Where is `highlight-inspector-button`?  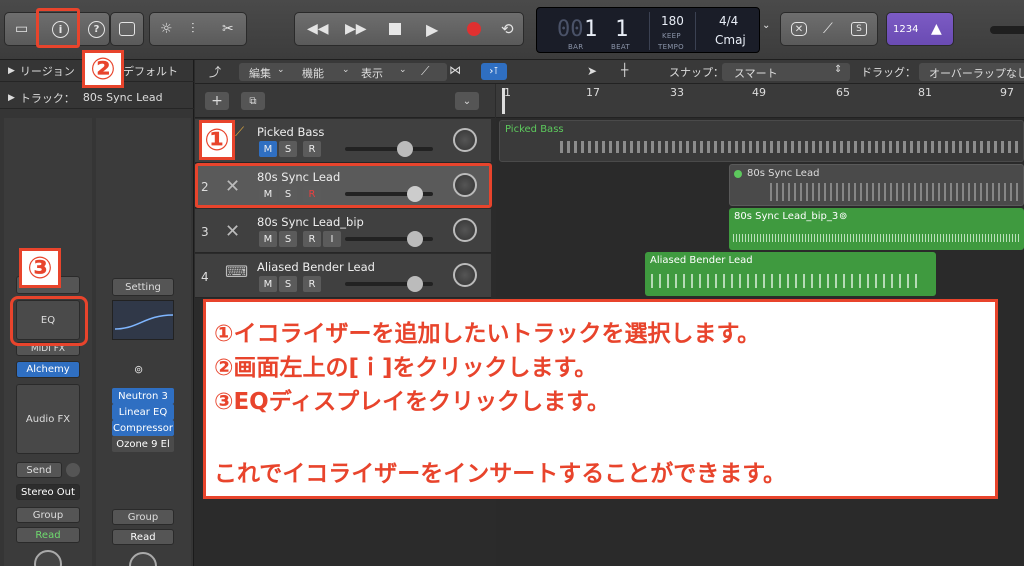
highlight-inspector-button is located at coordinates (58, 28).